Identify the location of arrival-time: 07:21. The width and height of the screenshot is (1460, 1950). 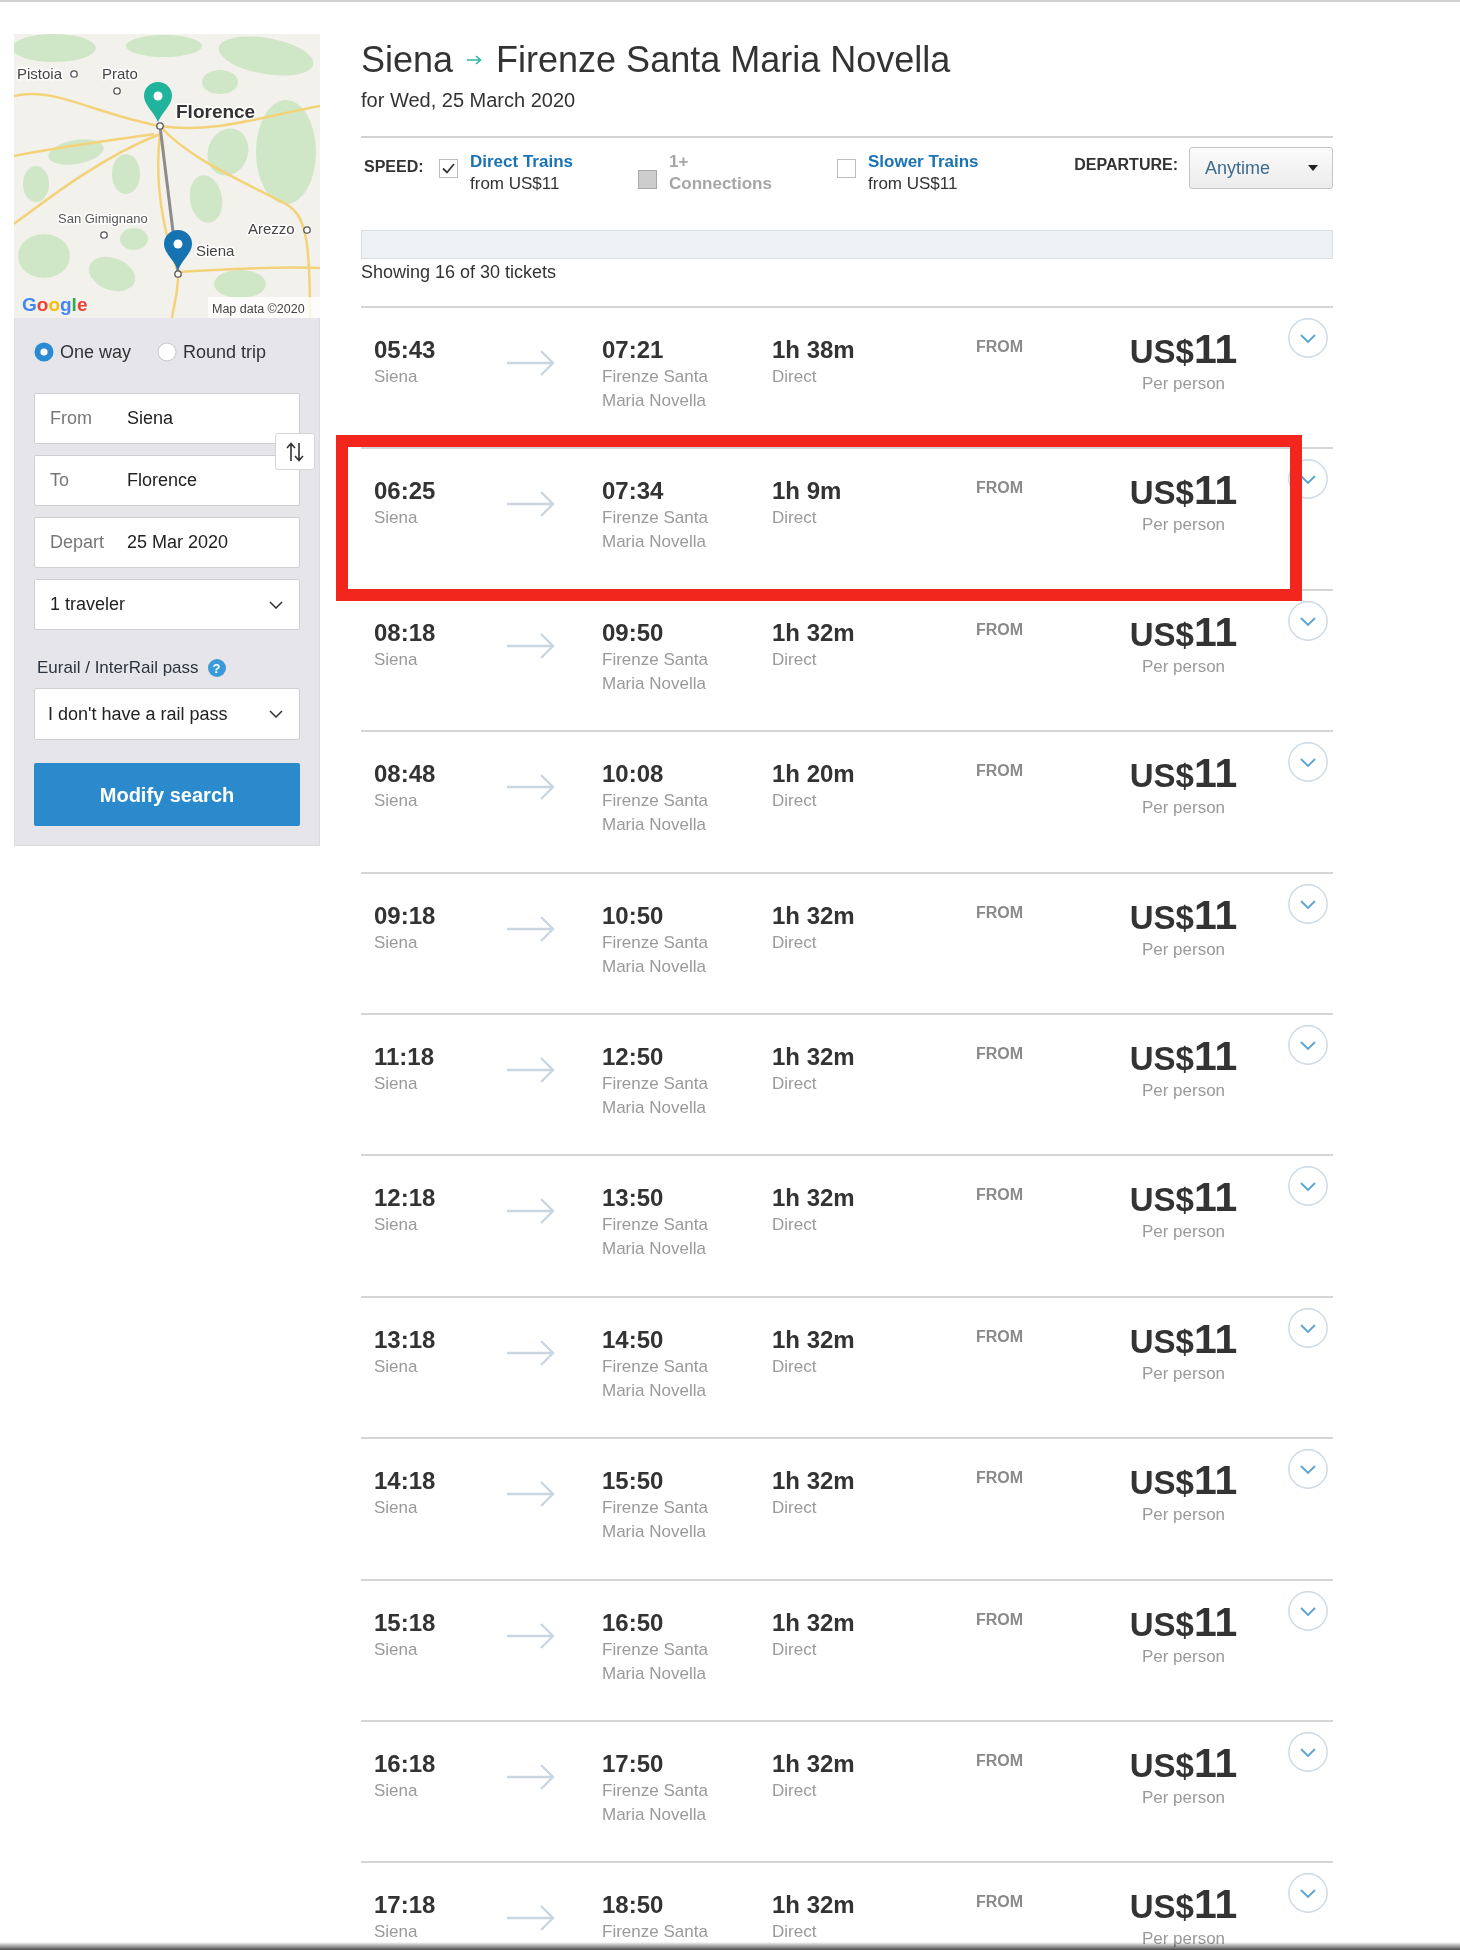
(633, 350).